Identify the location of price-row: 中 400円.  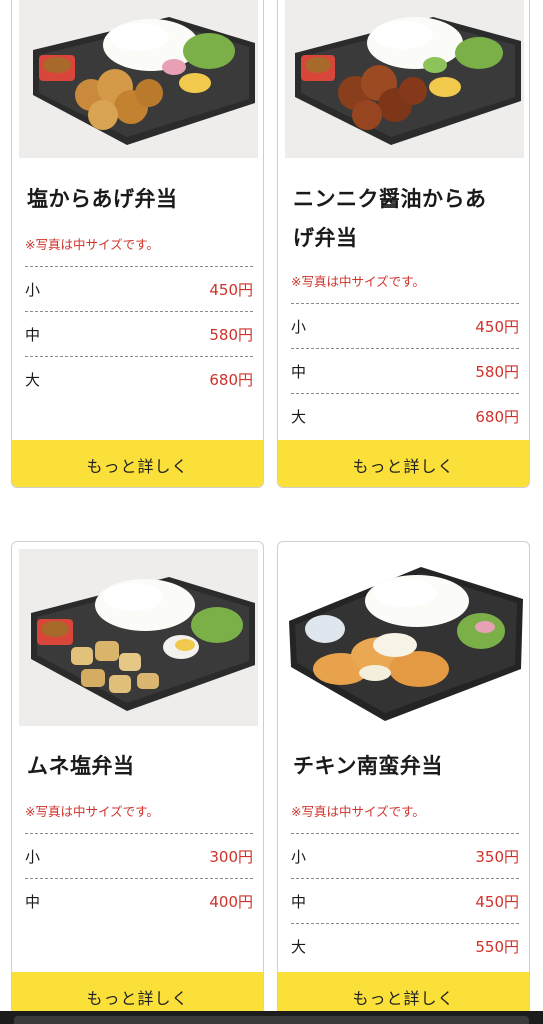
(139, 900).